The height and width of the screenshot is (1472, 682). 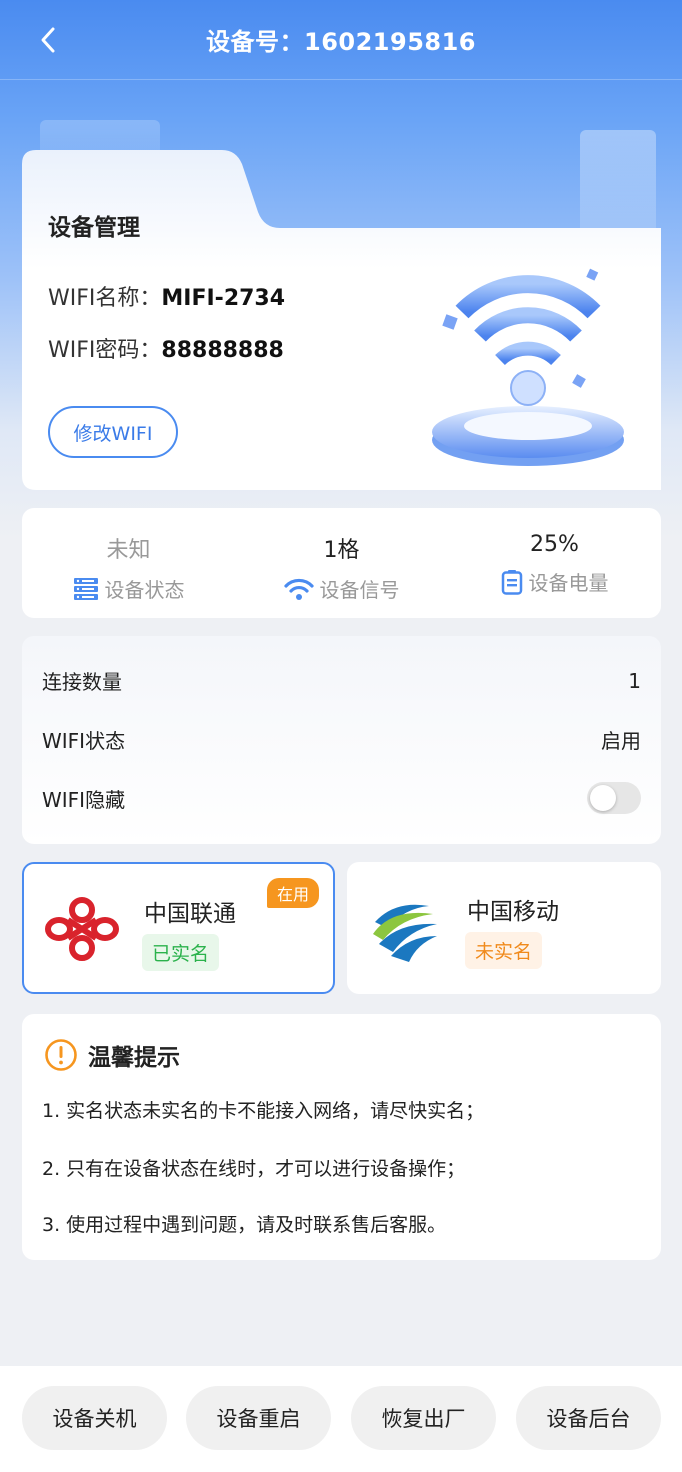 I want to click on stat-device-status: 未知 设备状态, so click(x=128, y=563).